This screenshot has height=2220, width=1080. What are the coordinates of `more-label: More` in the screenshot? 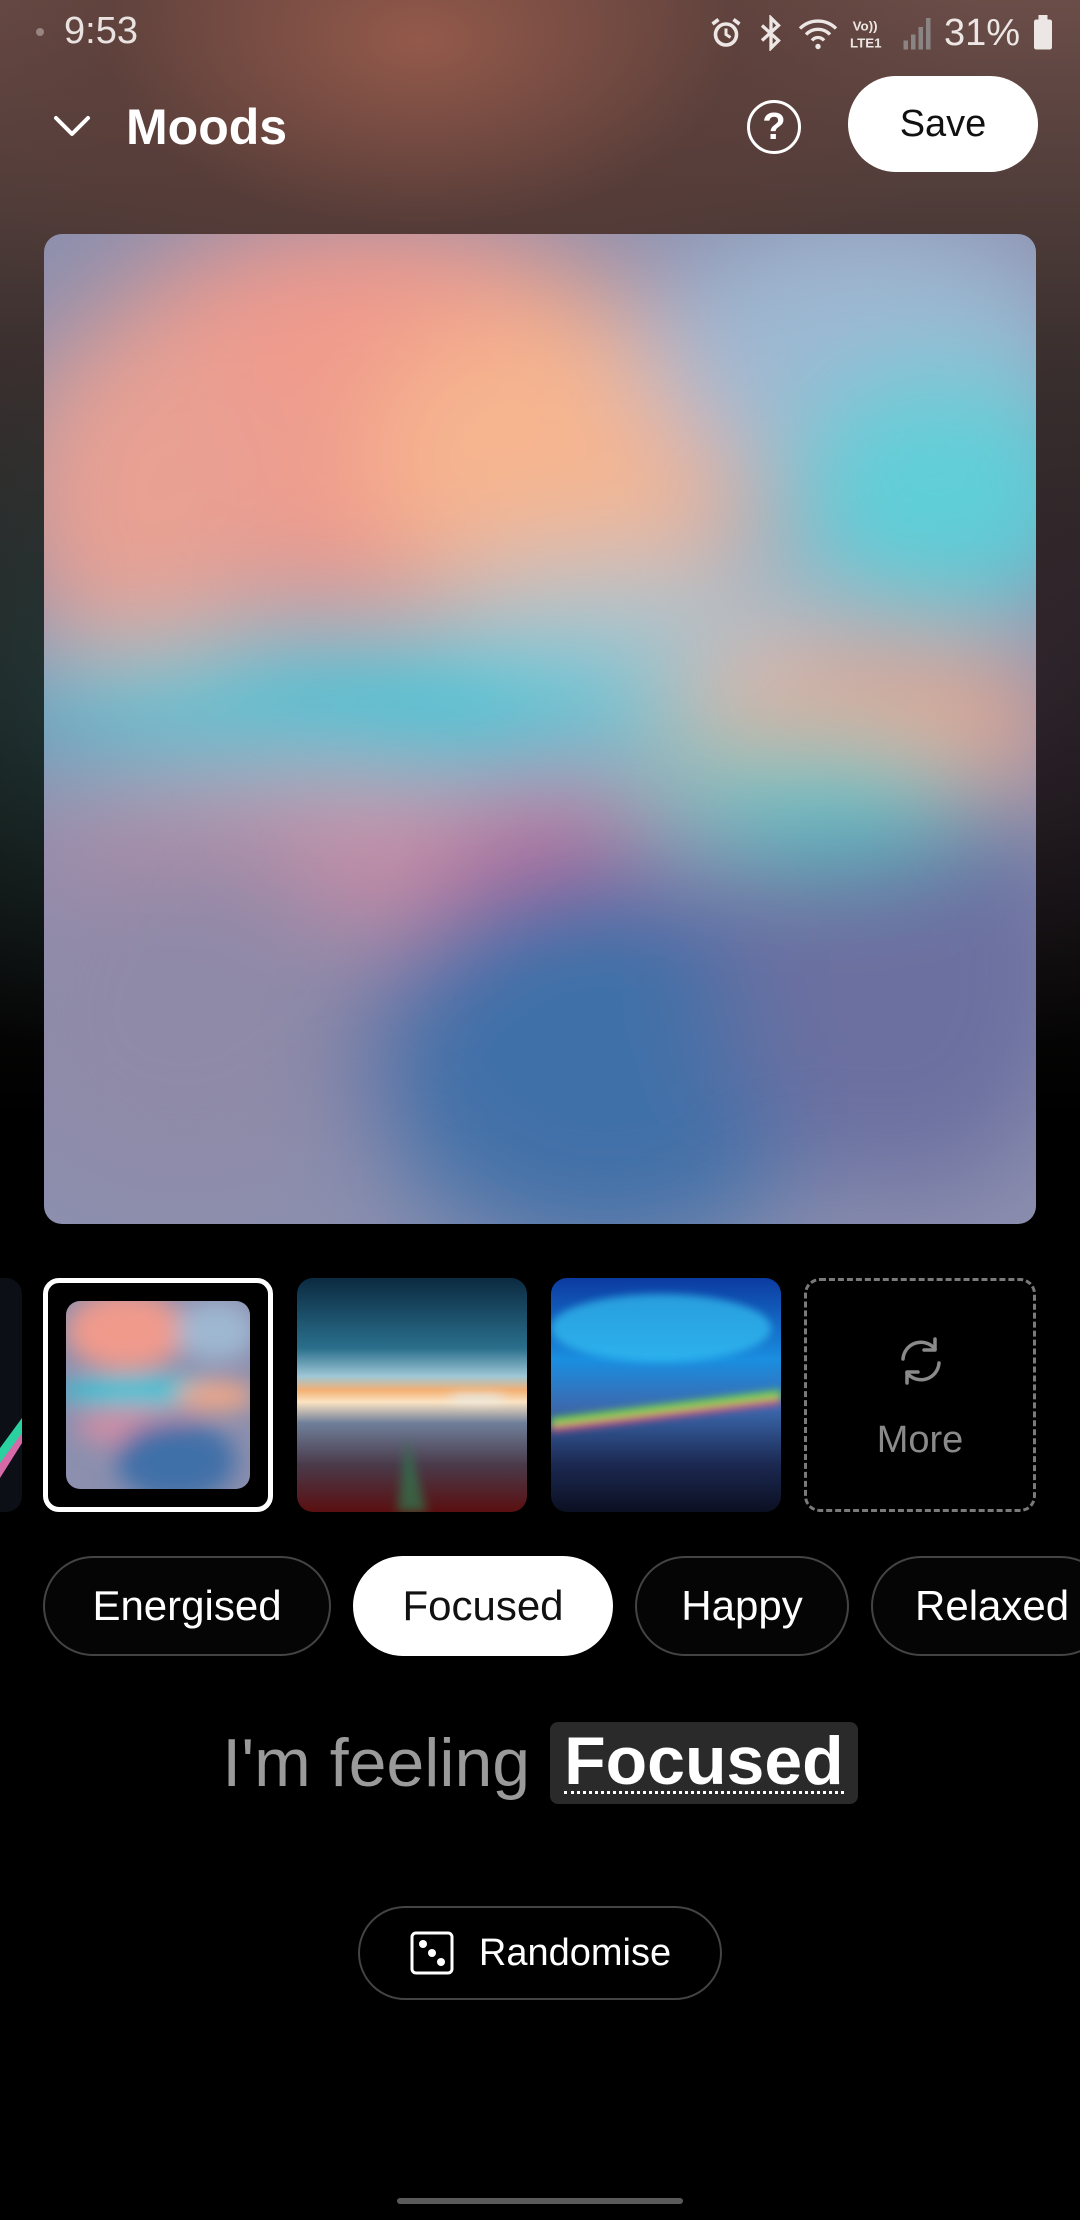 It's located at (920, 1440).